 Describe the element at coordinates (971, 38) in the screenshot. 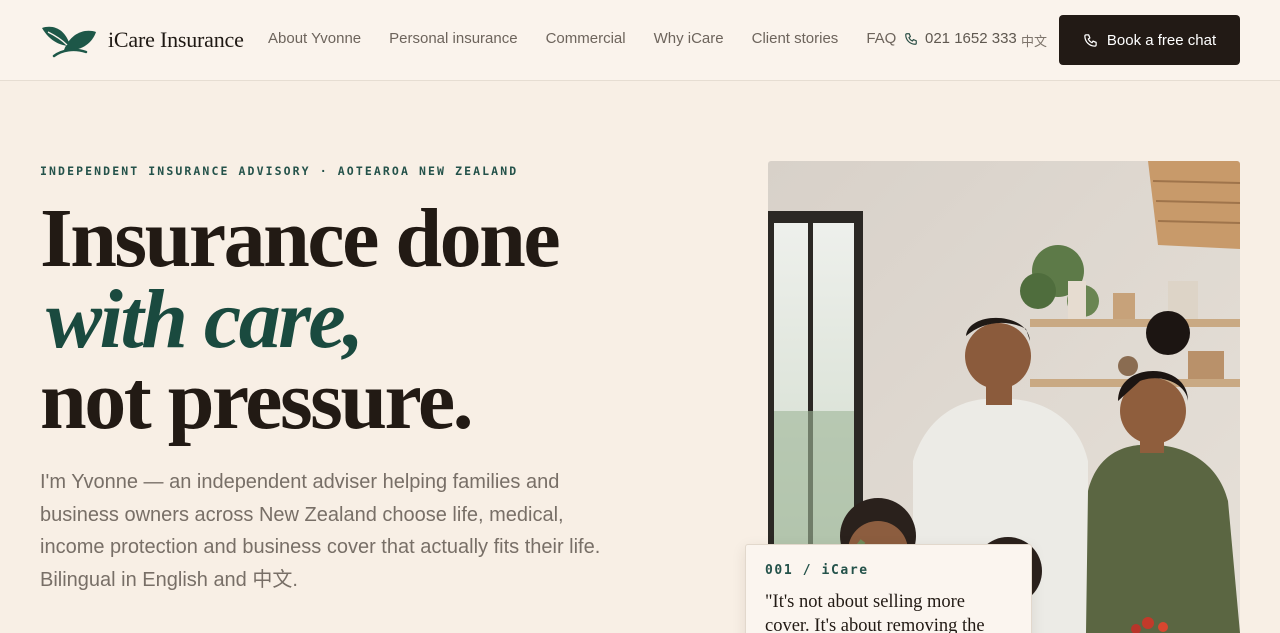

I see `phone-number: 021 1652 333` at that location.